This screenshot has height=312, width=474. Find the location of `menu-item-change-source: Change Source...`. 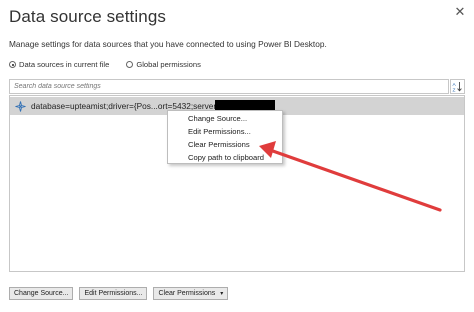

menu-item-change-source: Change Source... is located at coordinates (225, 118).